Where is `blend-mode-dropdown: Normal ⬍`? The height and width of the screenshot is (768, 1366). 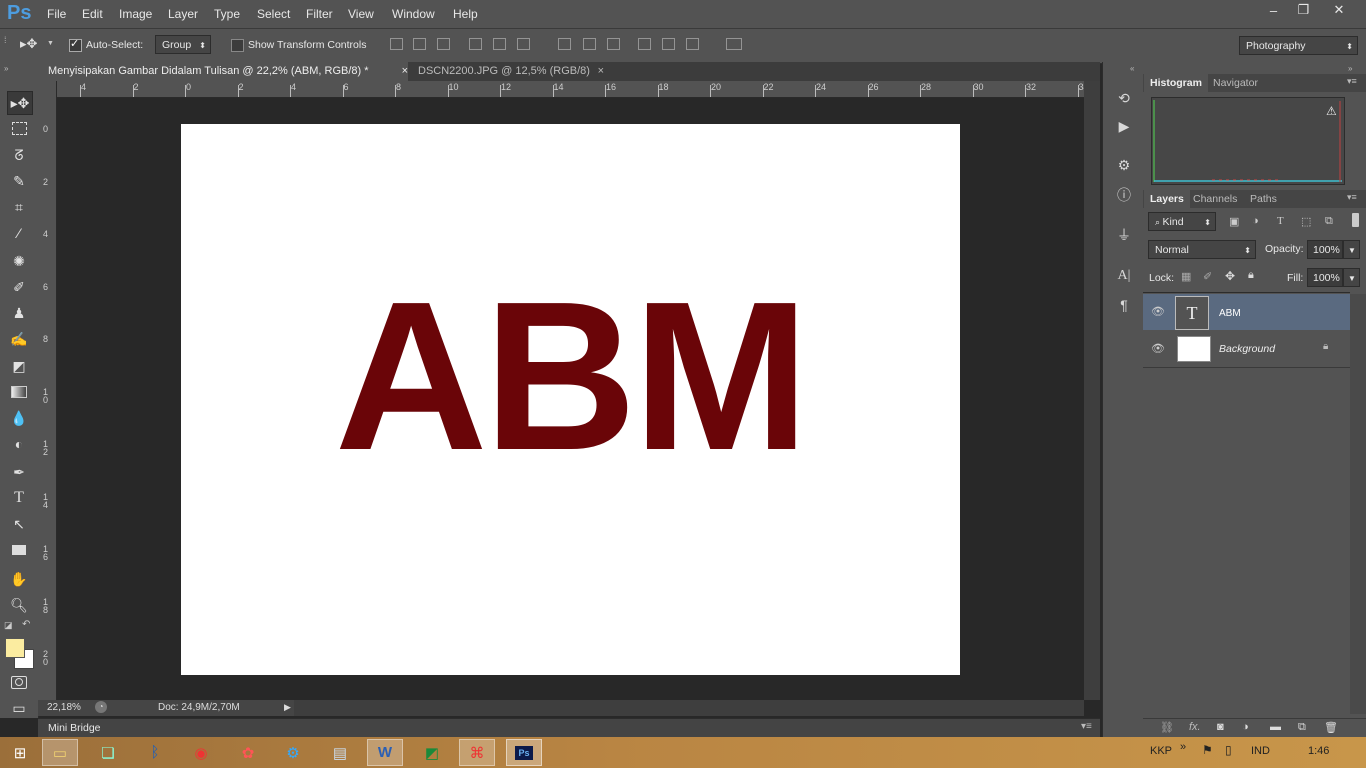
blend-mode-dropdown: Normal ⬍ is located at coordinates (1202, 249).